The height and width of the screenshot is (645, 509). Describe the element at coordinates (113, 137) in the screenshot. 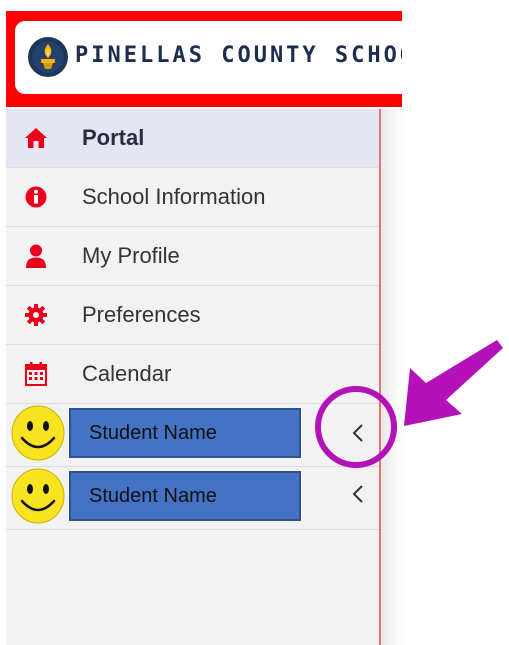

I see `sidebar-item-label: Portal` at that location.